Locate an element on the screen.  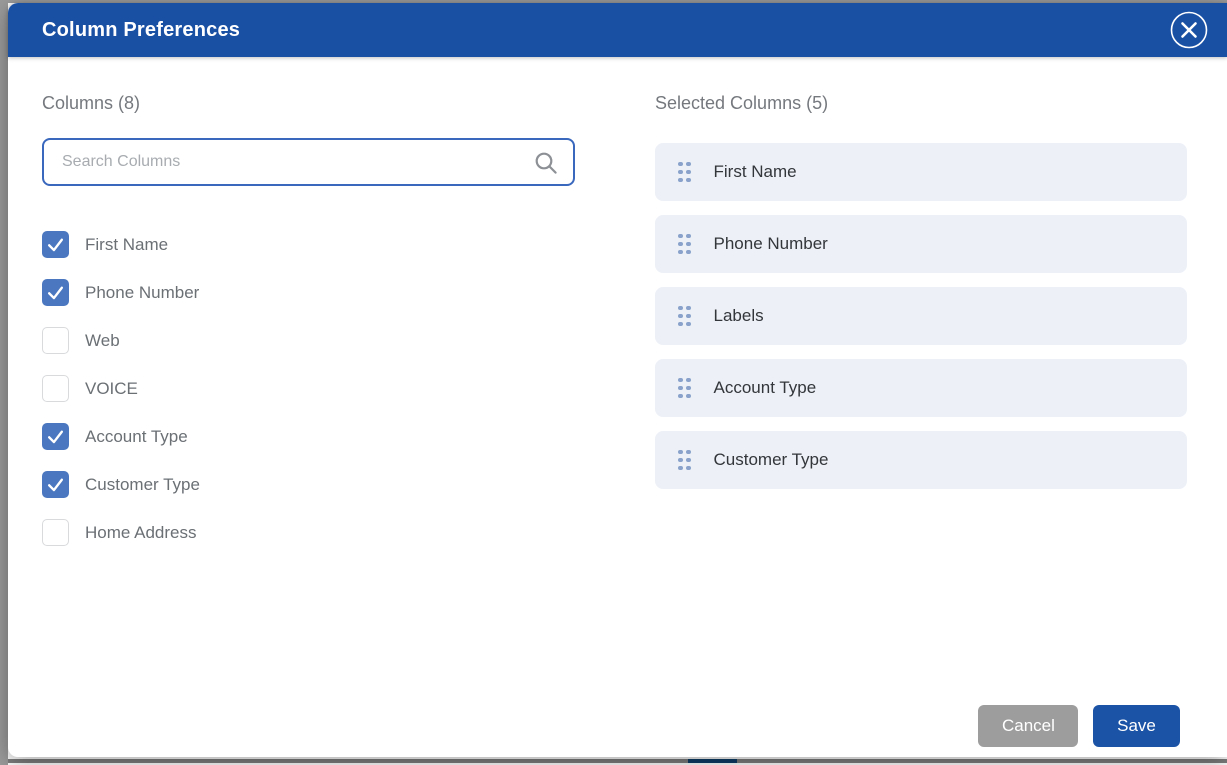
column-checkbox-row: VOICE is located at coordinates (308, 388).